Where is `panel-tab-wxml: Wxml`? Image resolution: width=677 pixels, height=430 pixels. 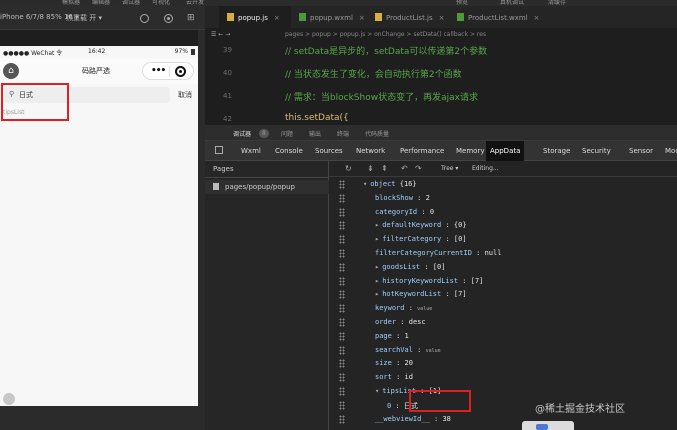 panel-tab-wxml: Wxml is located at coordinates (251, 151).